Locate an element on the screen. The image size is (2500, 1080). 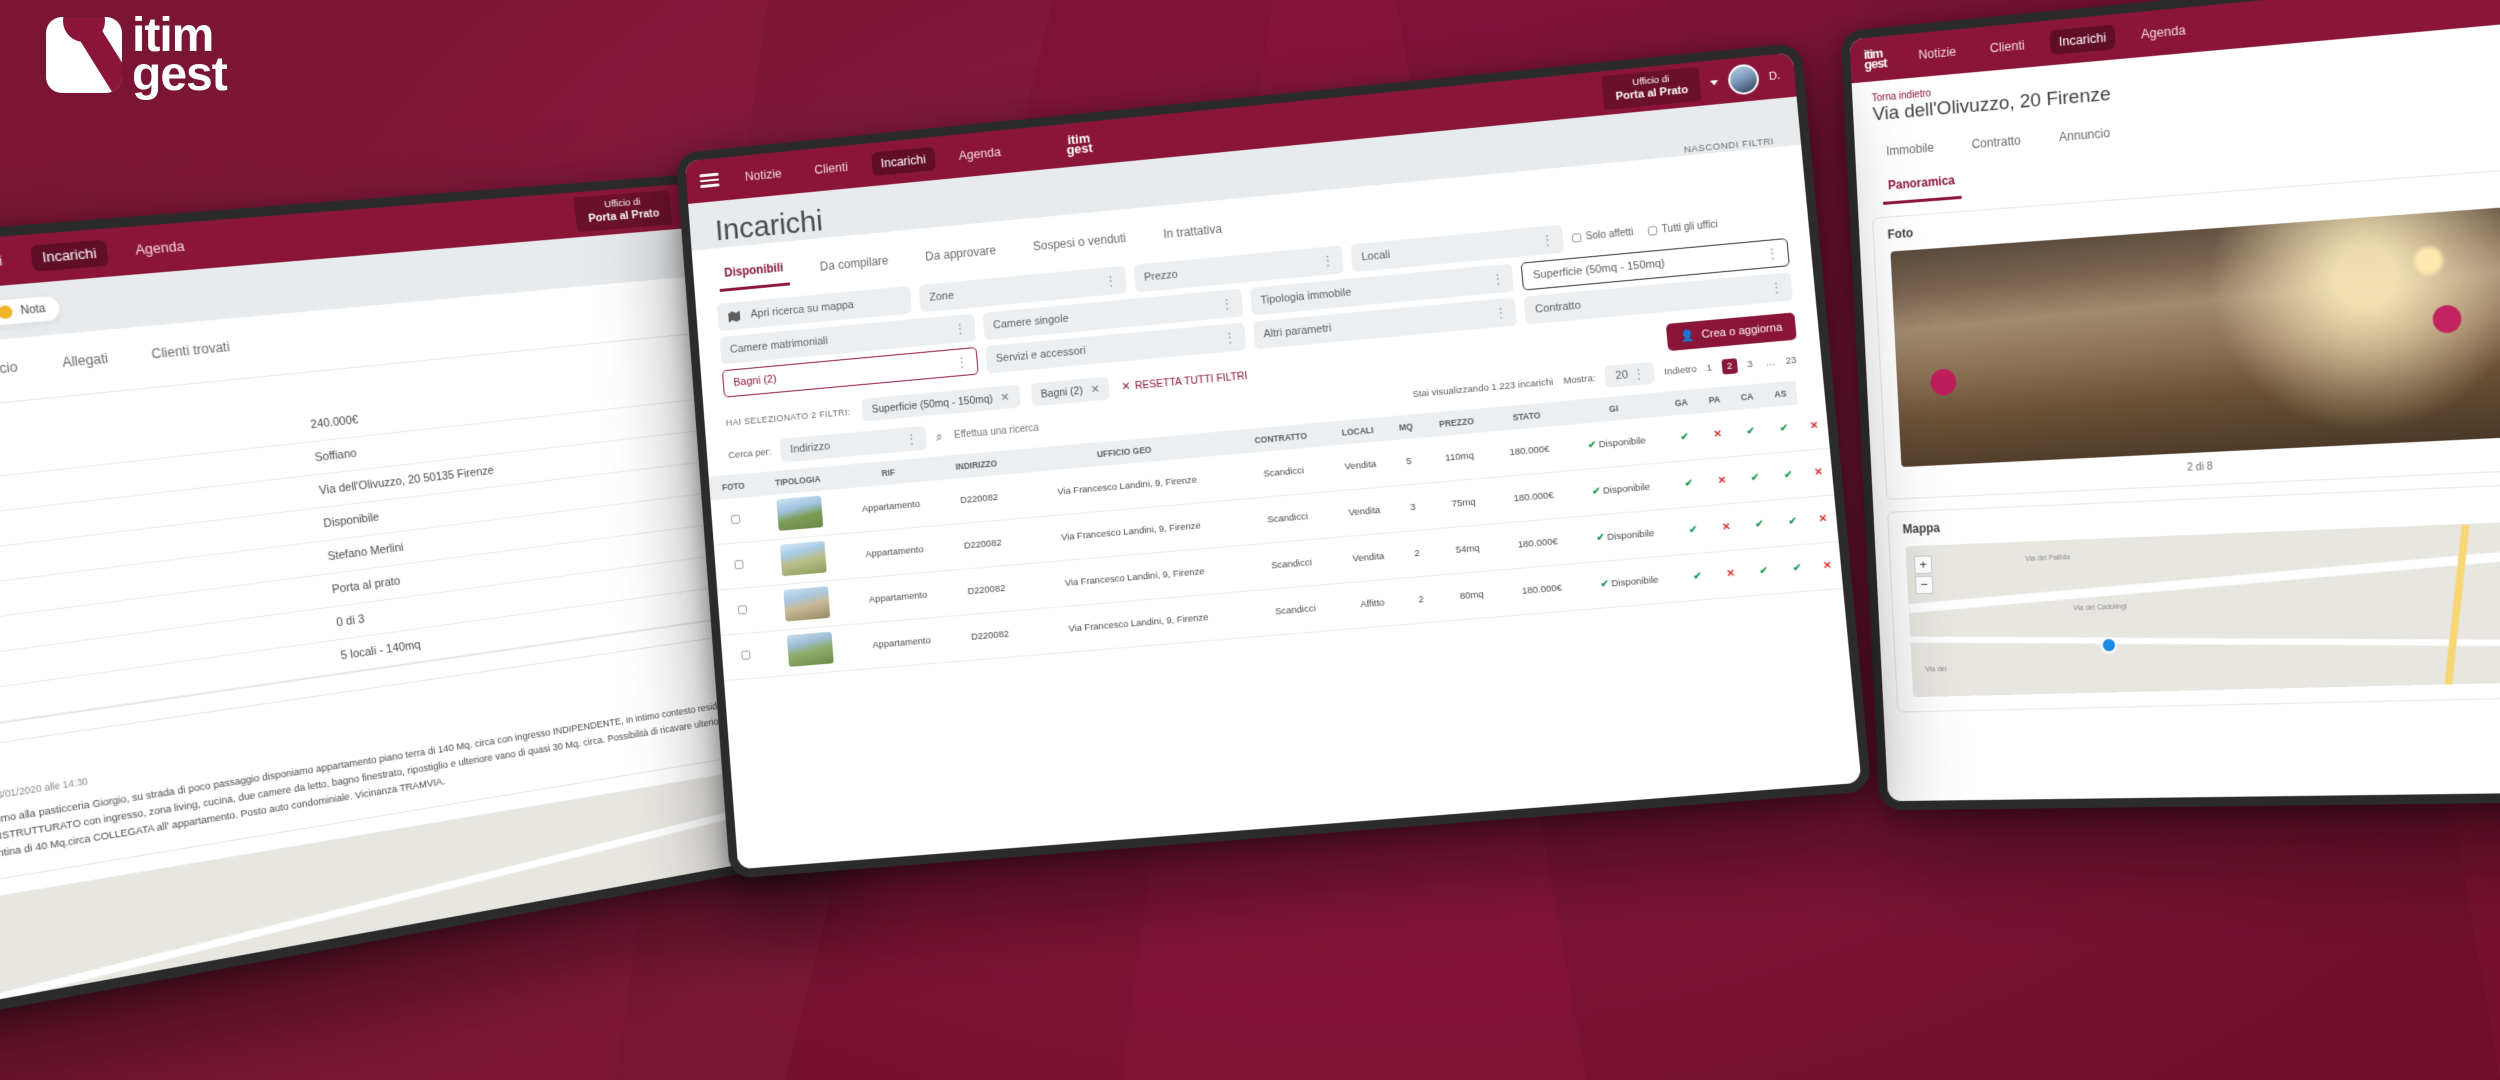
filter-label: Bagni (2) is located at coordinates (755, 381).